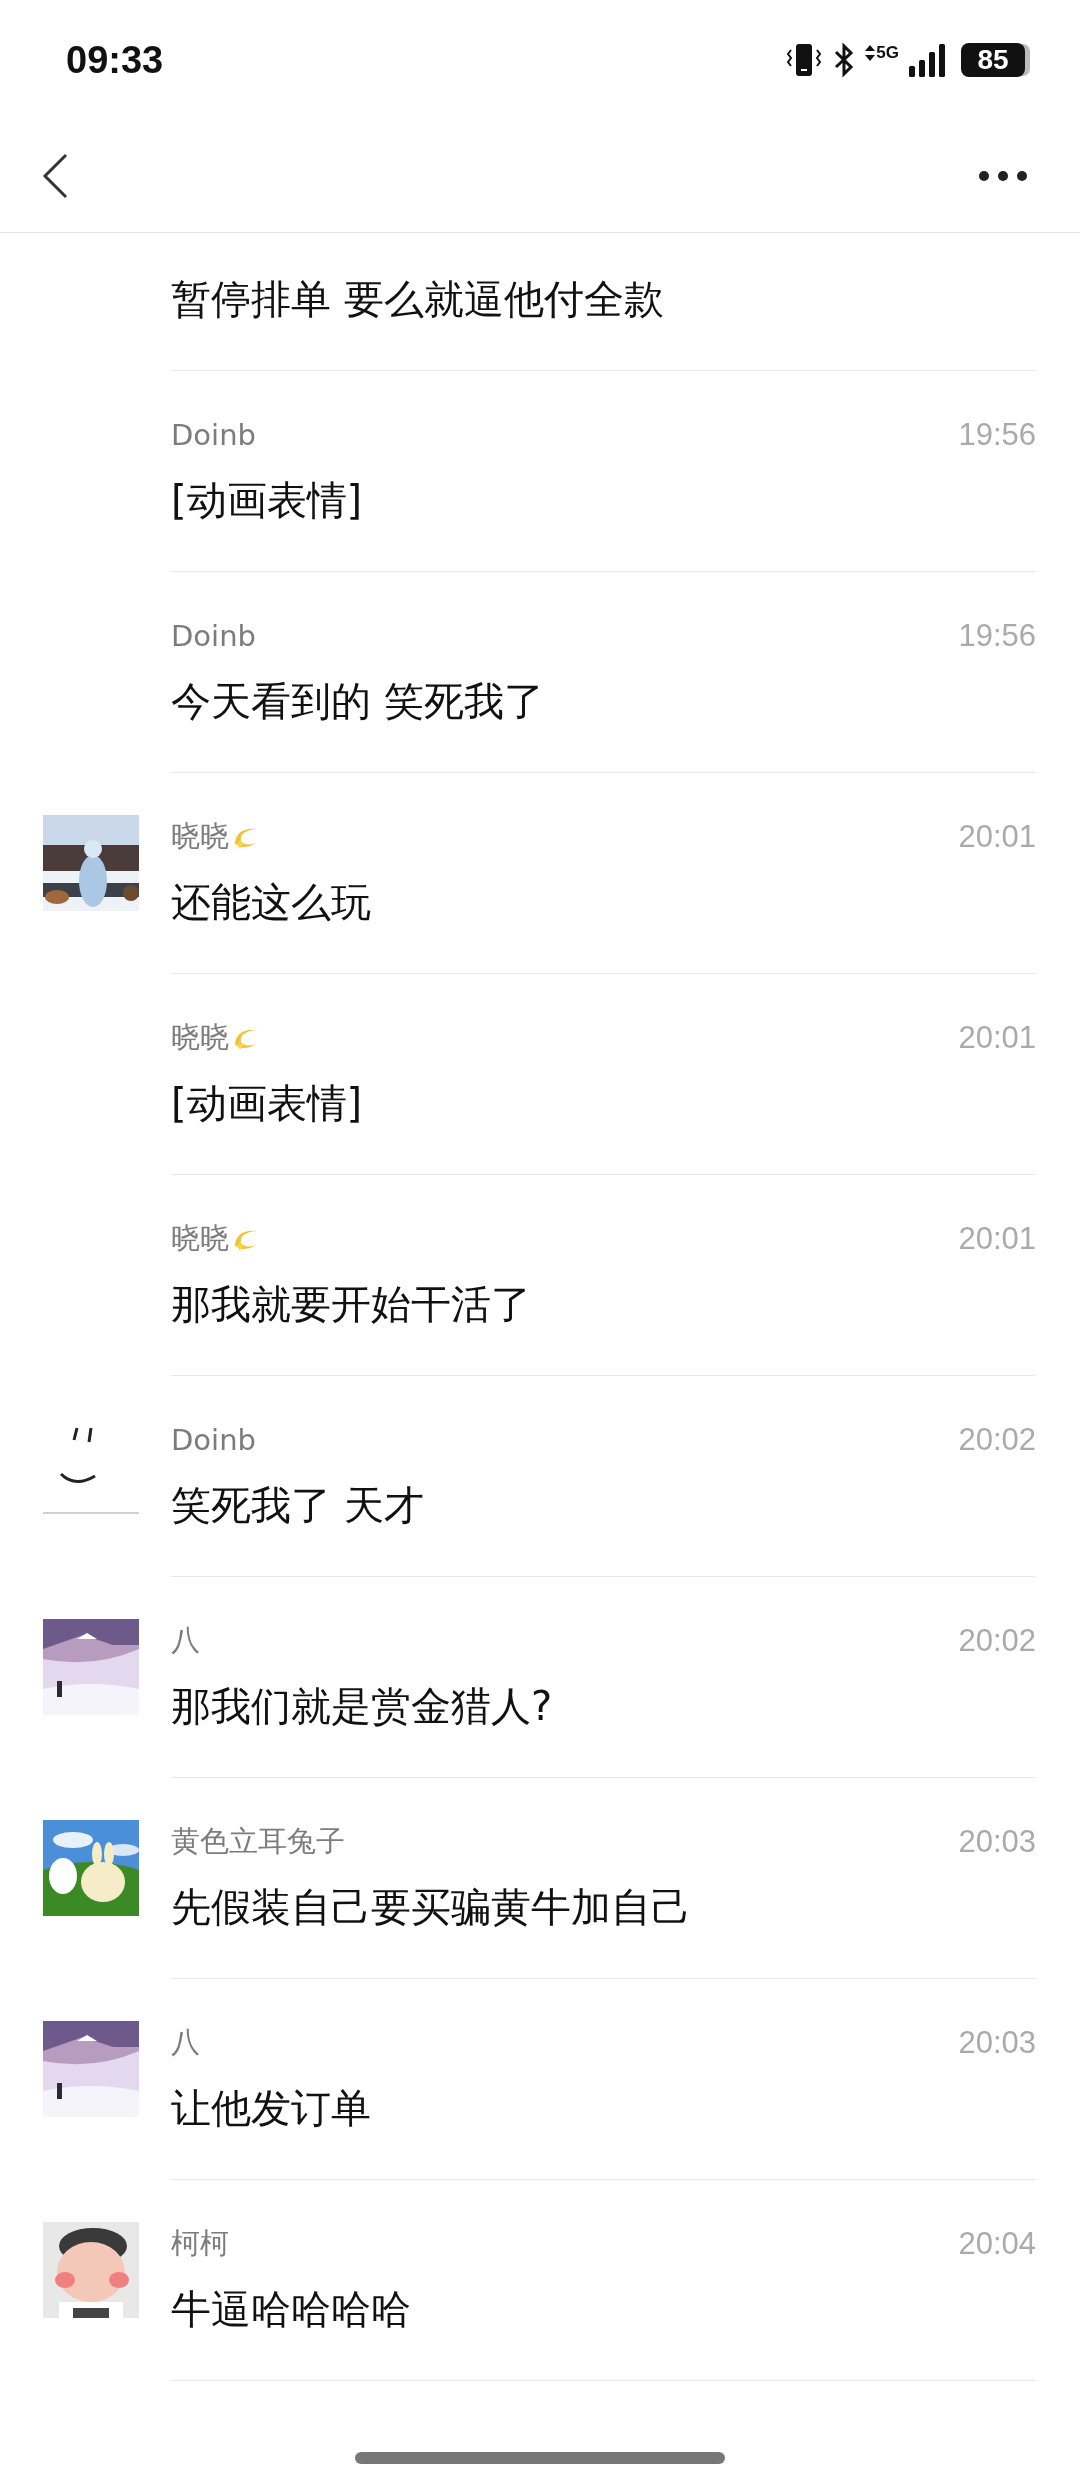 Image resolution: width=1080 pixels, height=2478 pixels. Describe the element at coordinates (258, 1841) in the screenshot. I see `sender-name: 黄色立耳兔子` at that location.